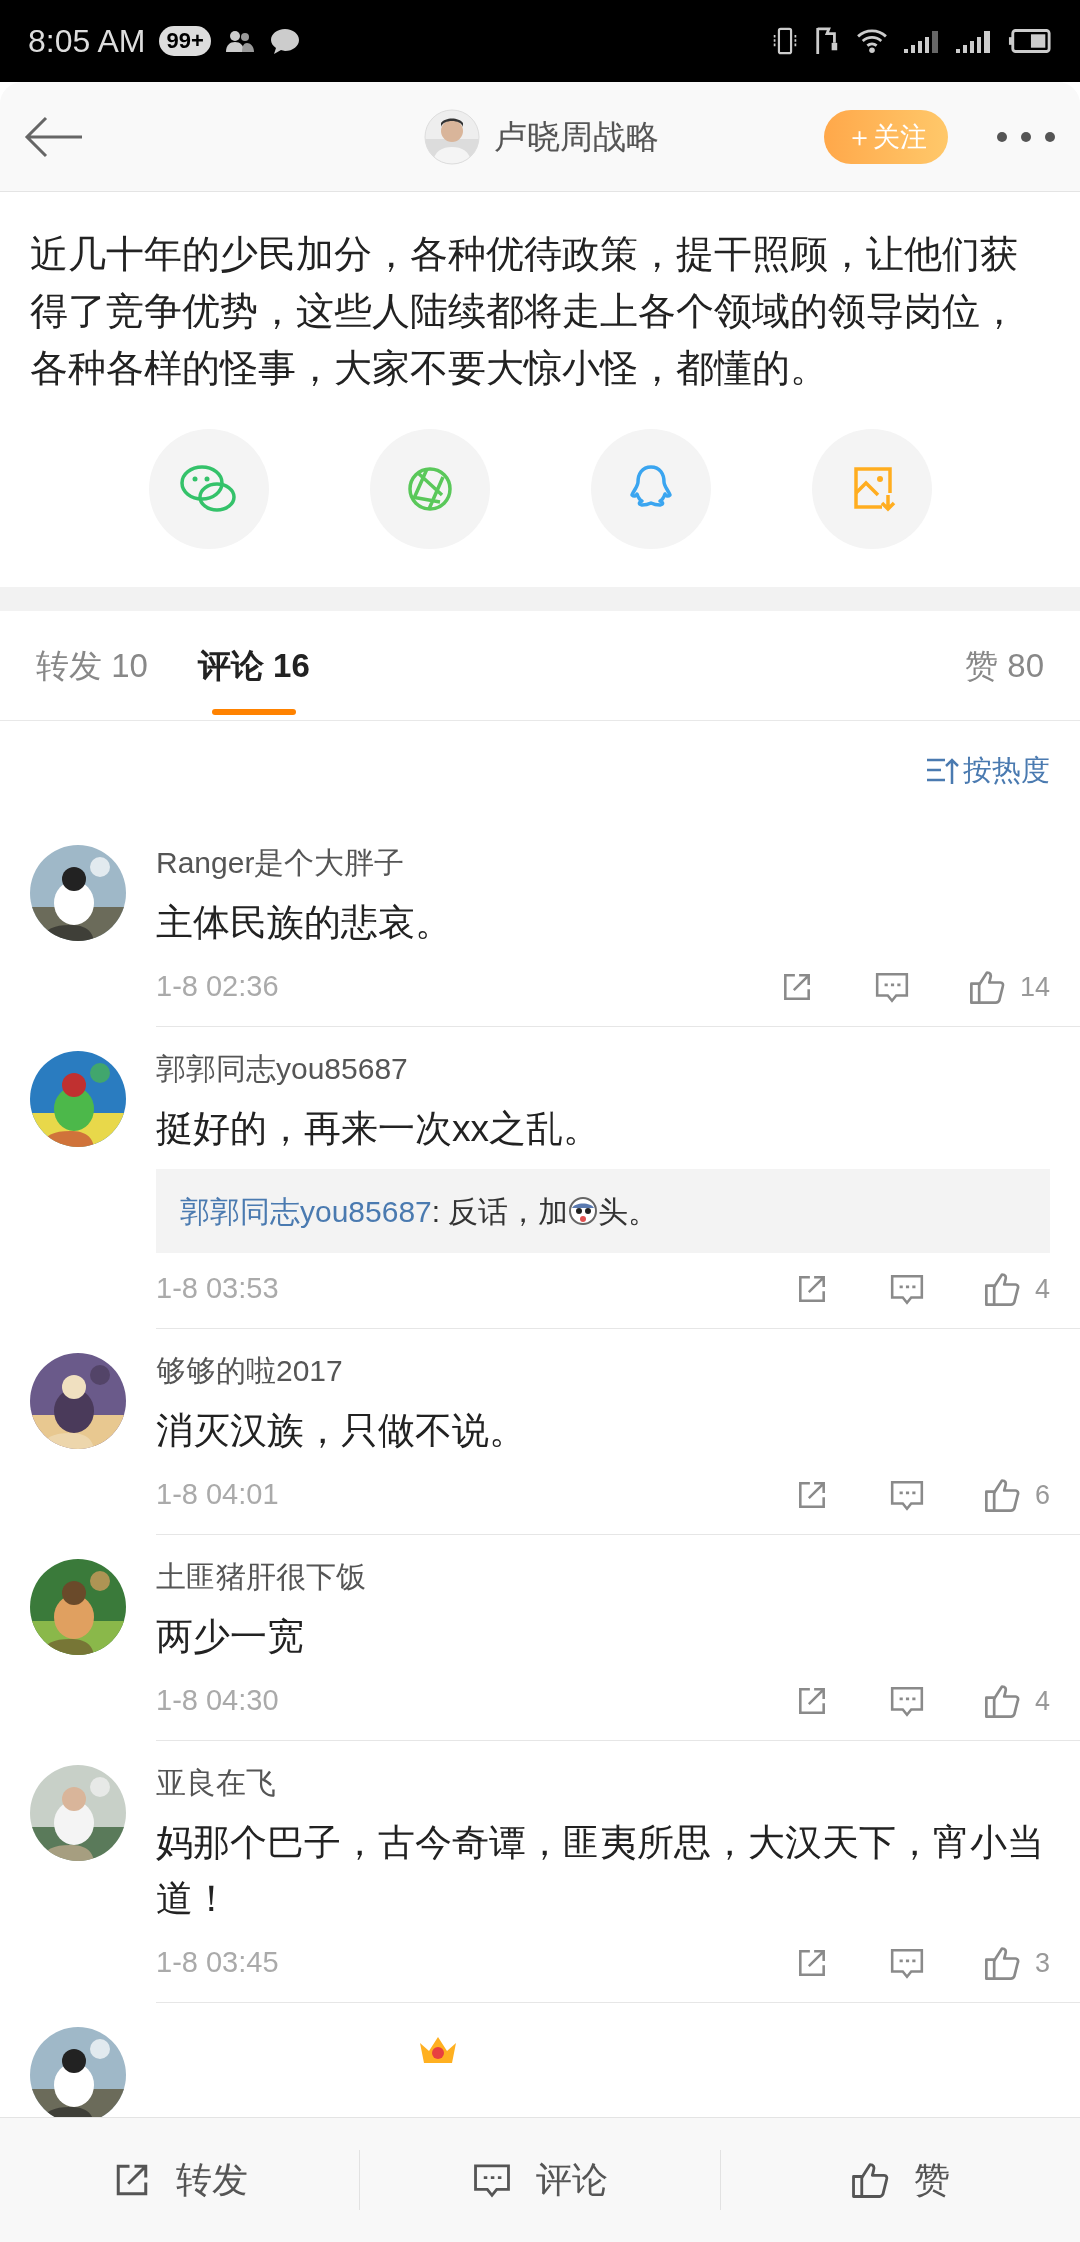  Describe the element at coordinates (603, 863) in the screenshot. I see `commenter-name: Ranger是个大胖子` at that location.